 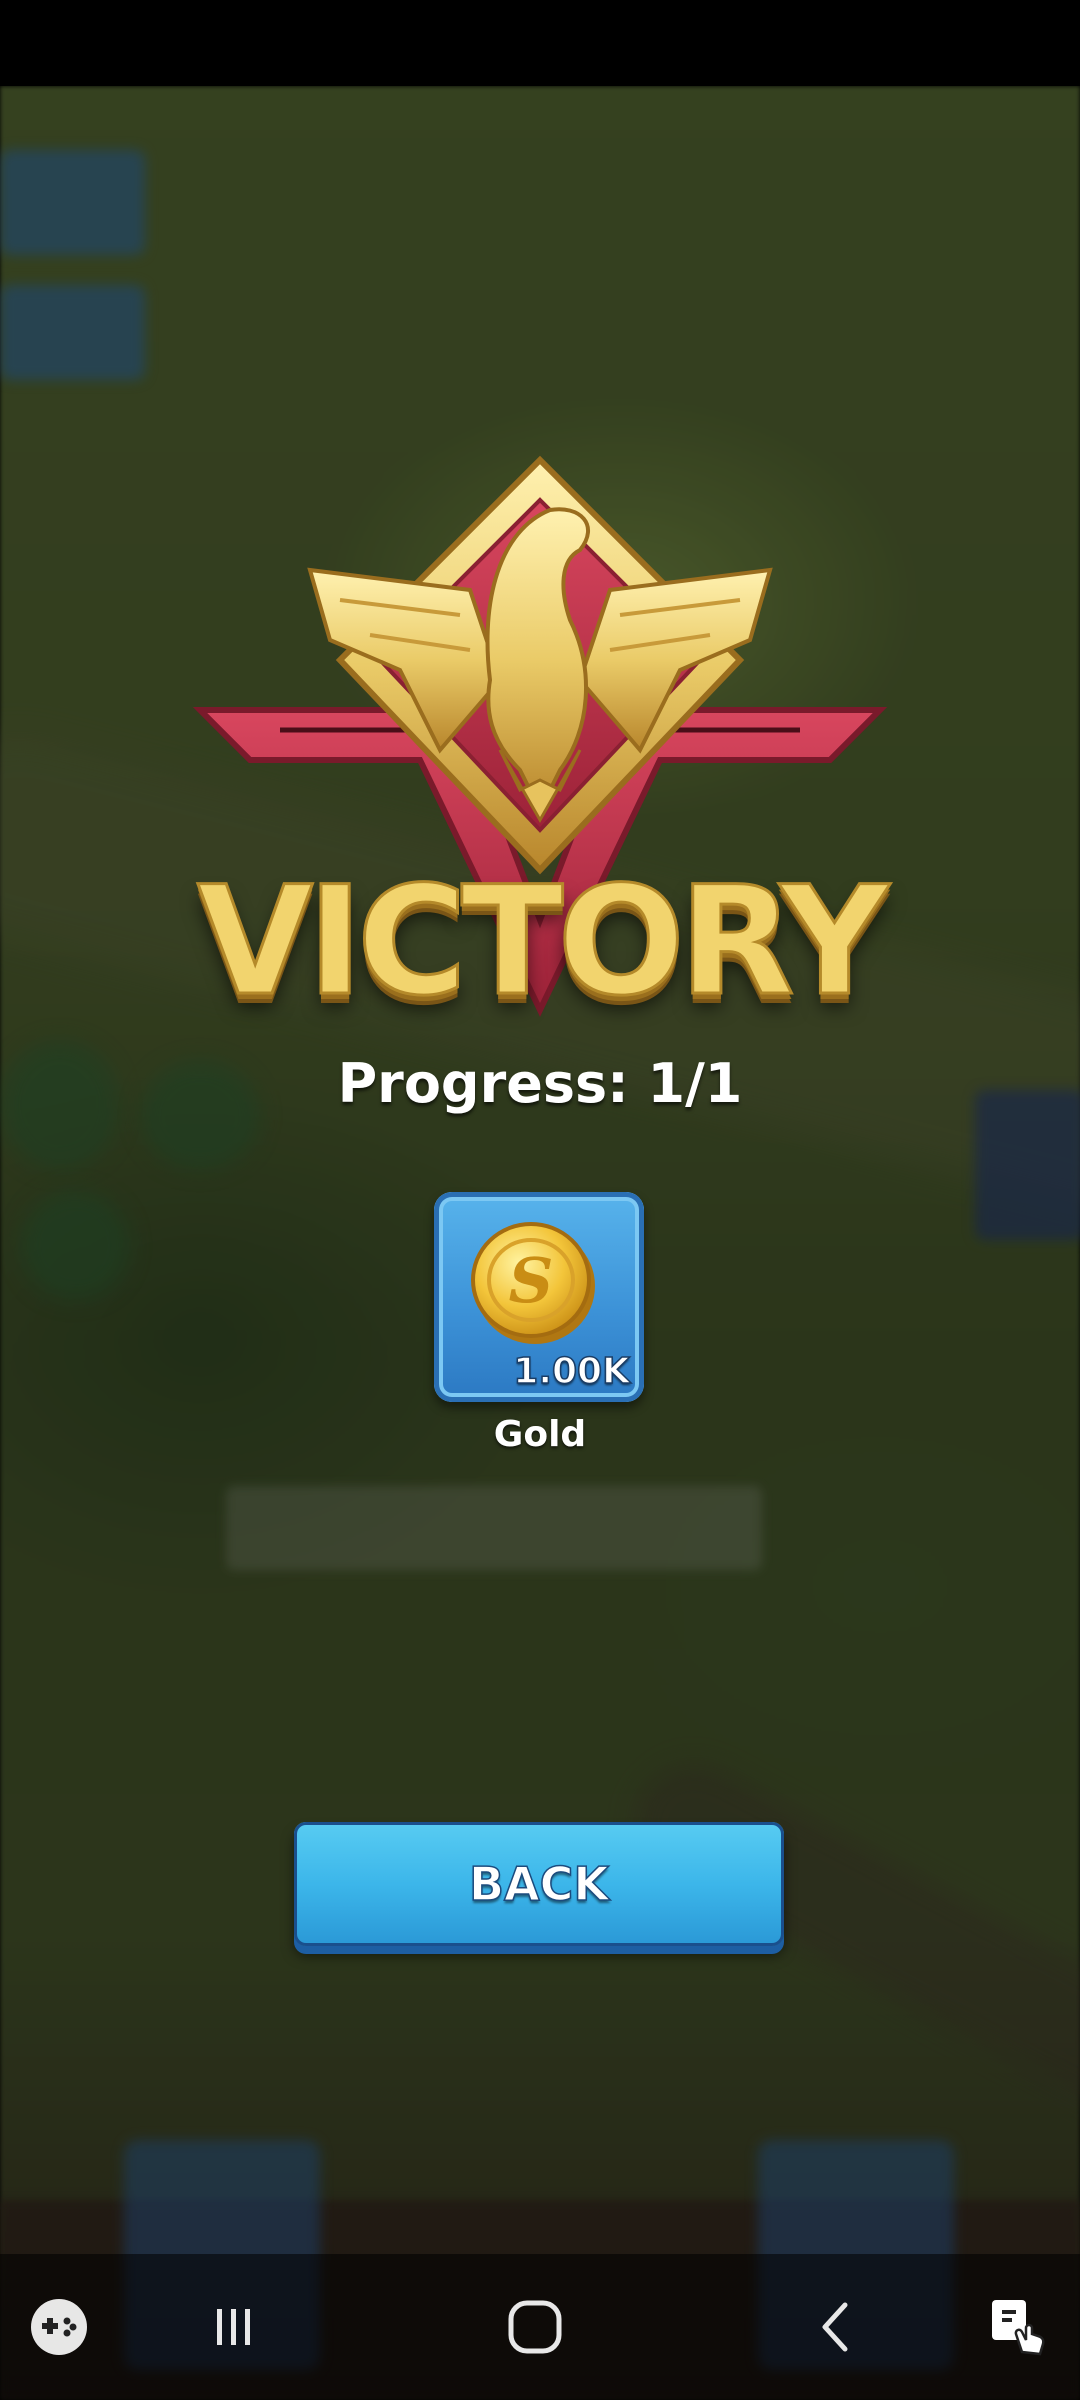 What do you see at coordinates (531, 1280) in the screenshot?
I see `svg-text: S` at bounding box center [531, 1280].